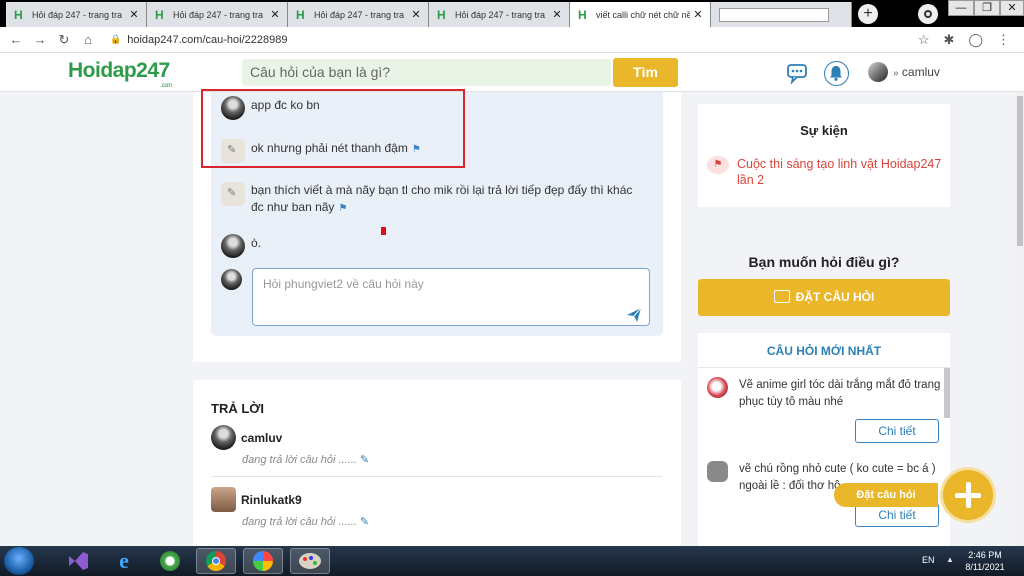 This screenshot has width=1024, height=576. What do you see at coordinates (19, 561) in the screenshot?
I see `windows-start-icon` at bounding box center [19, 561].